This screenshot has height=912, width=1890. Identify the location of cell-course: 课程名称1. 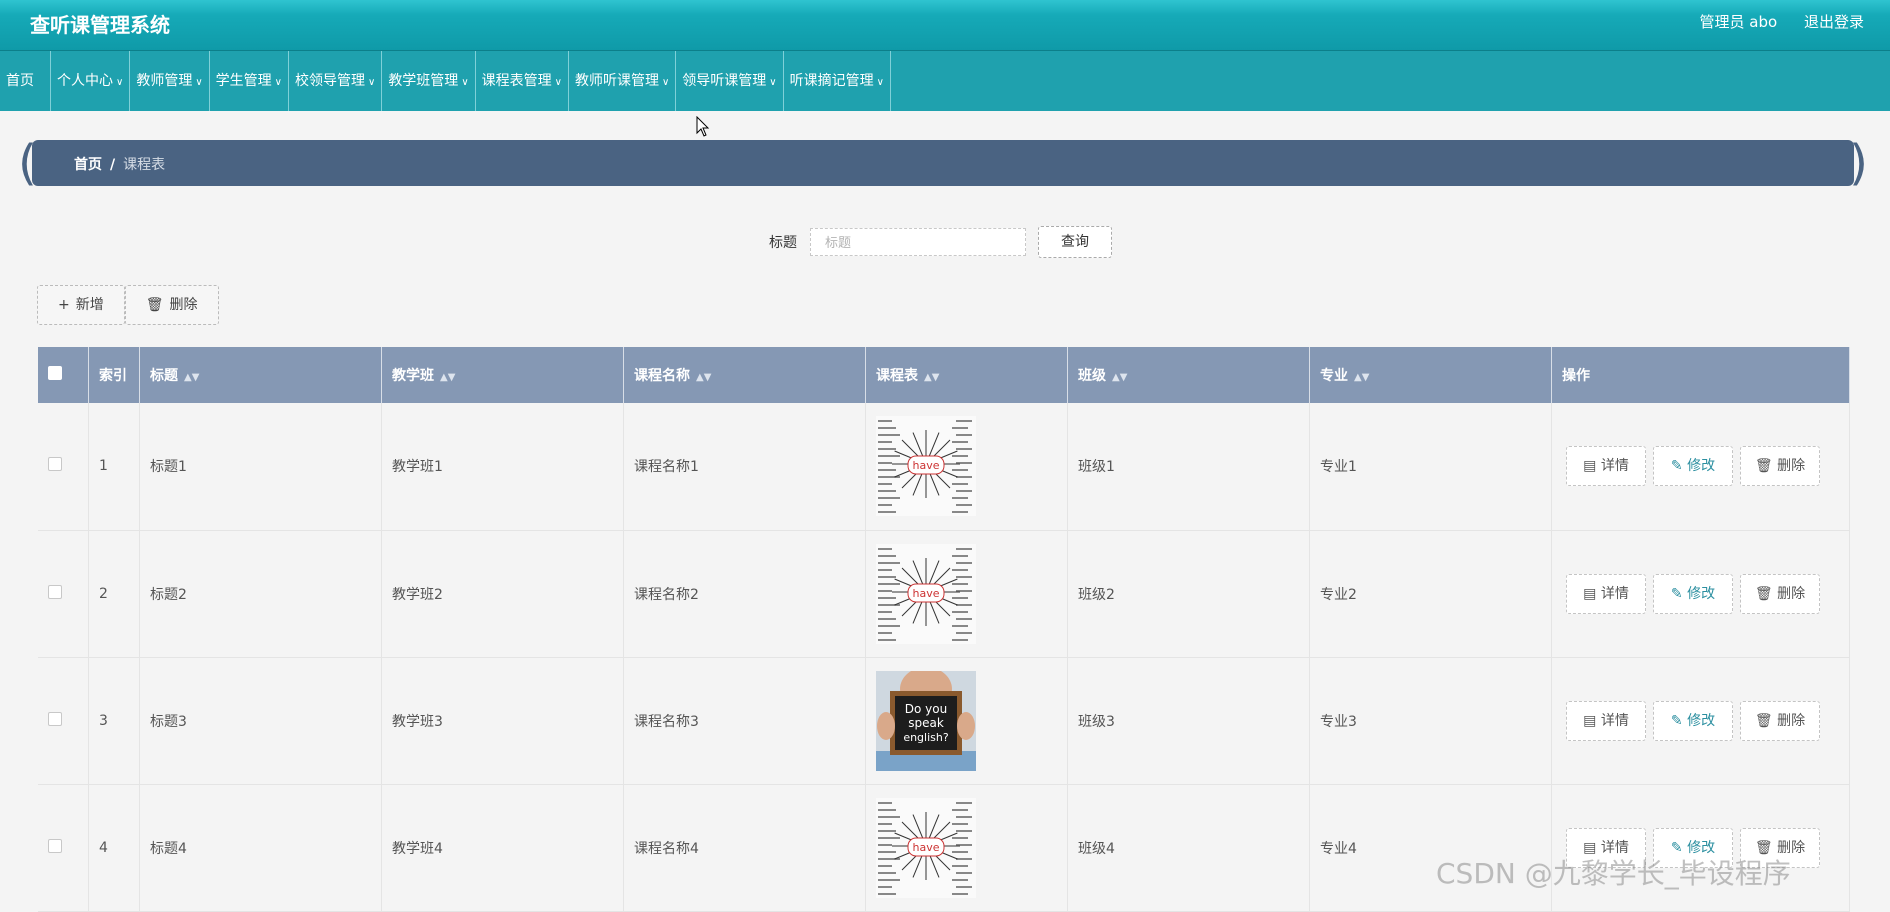
(744, 466).